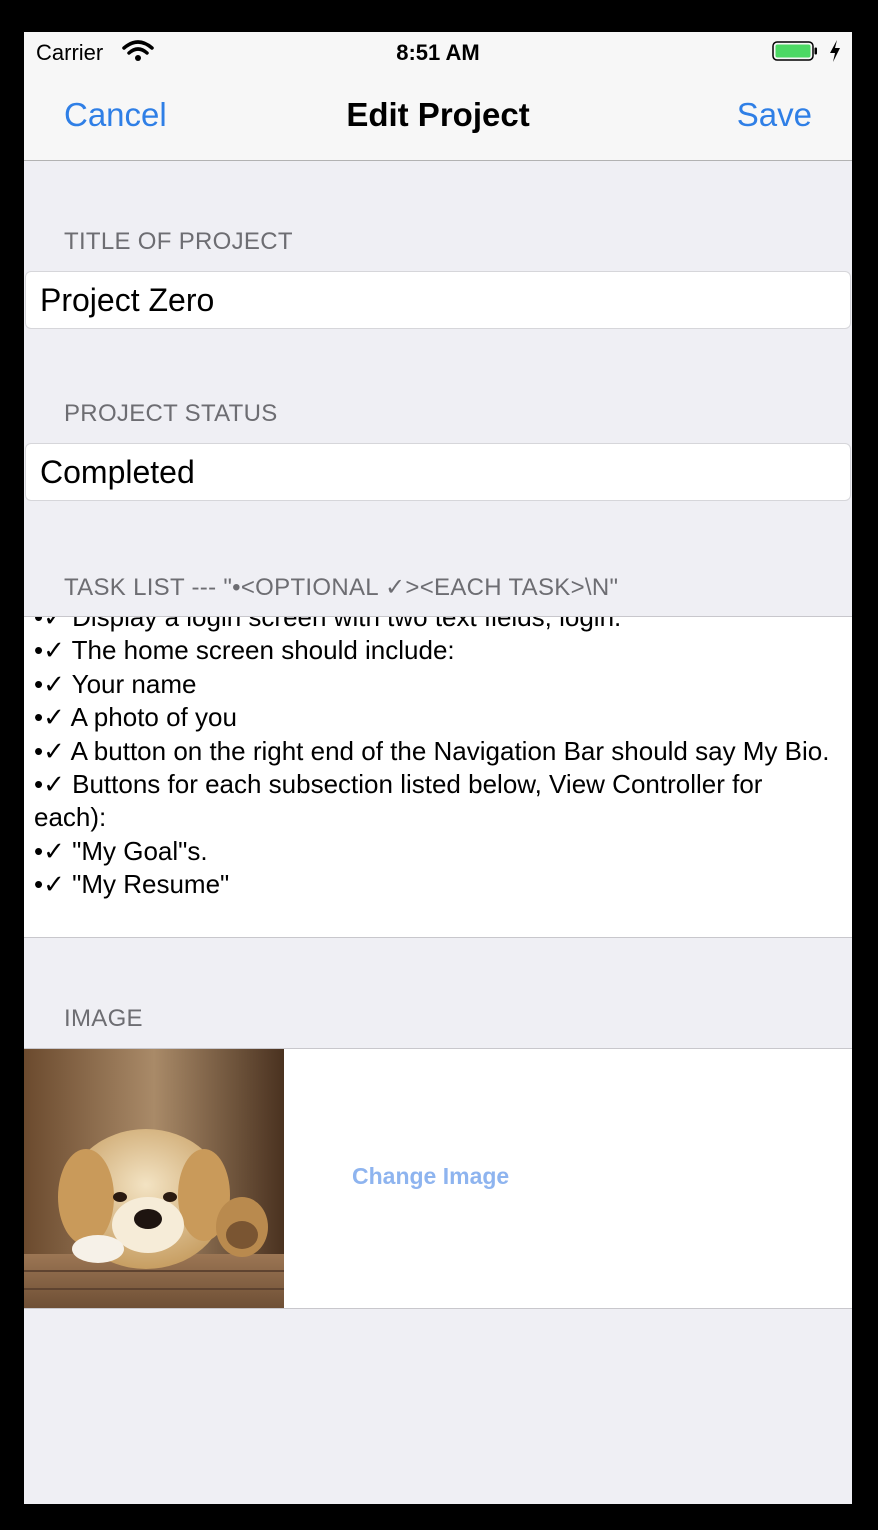 The height and width of the screenshot is (1530, 878). I want to click on puppy-photo, so click(154, 1178).